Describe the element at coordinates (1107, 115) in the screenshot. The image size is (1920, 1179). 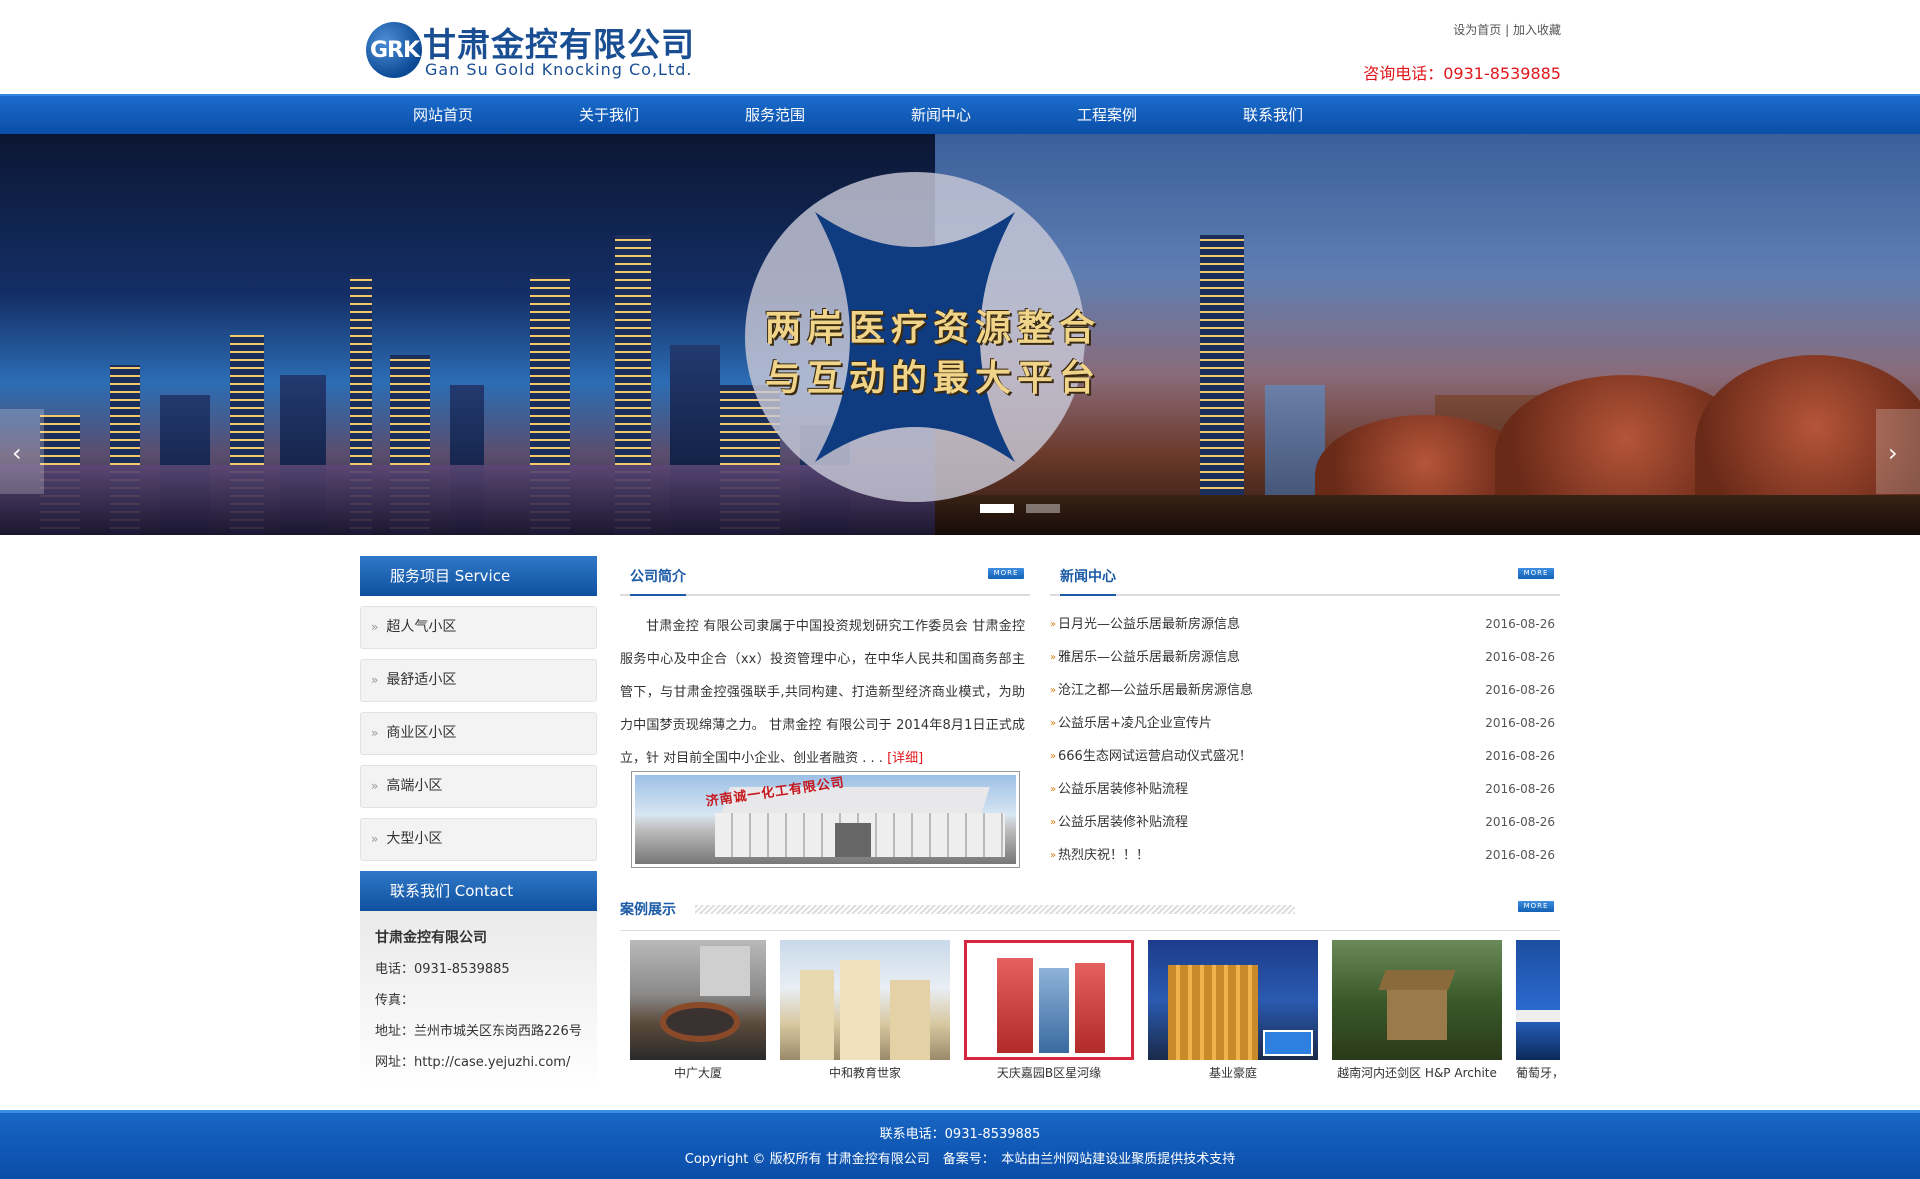
I see `nav-cases: 工程案例` at that location.